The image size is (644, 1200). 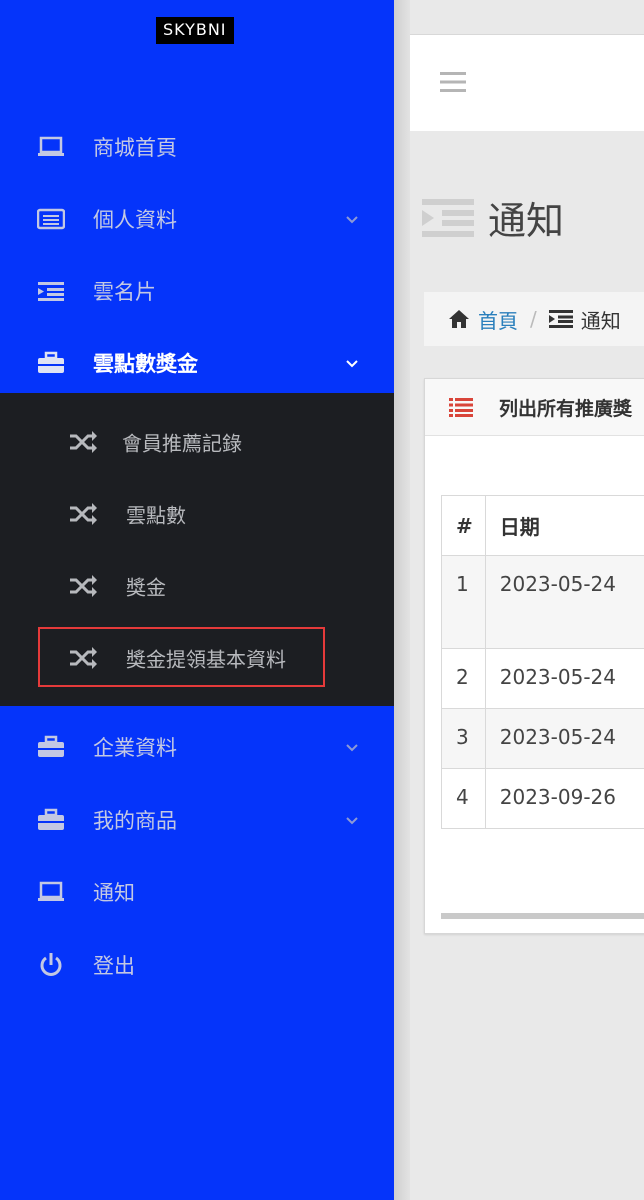 What do you see at coordinates (197, 291) in the screenshot?
I see `sidebar-item-cloud-card: 雲名片` at bounding box center [197, 291].